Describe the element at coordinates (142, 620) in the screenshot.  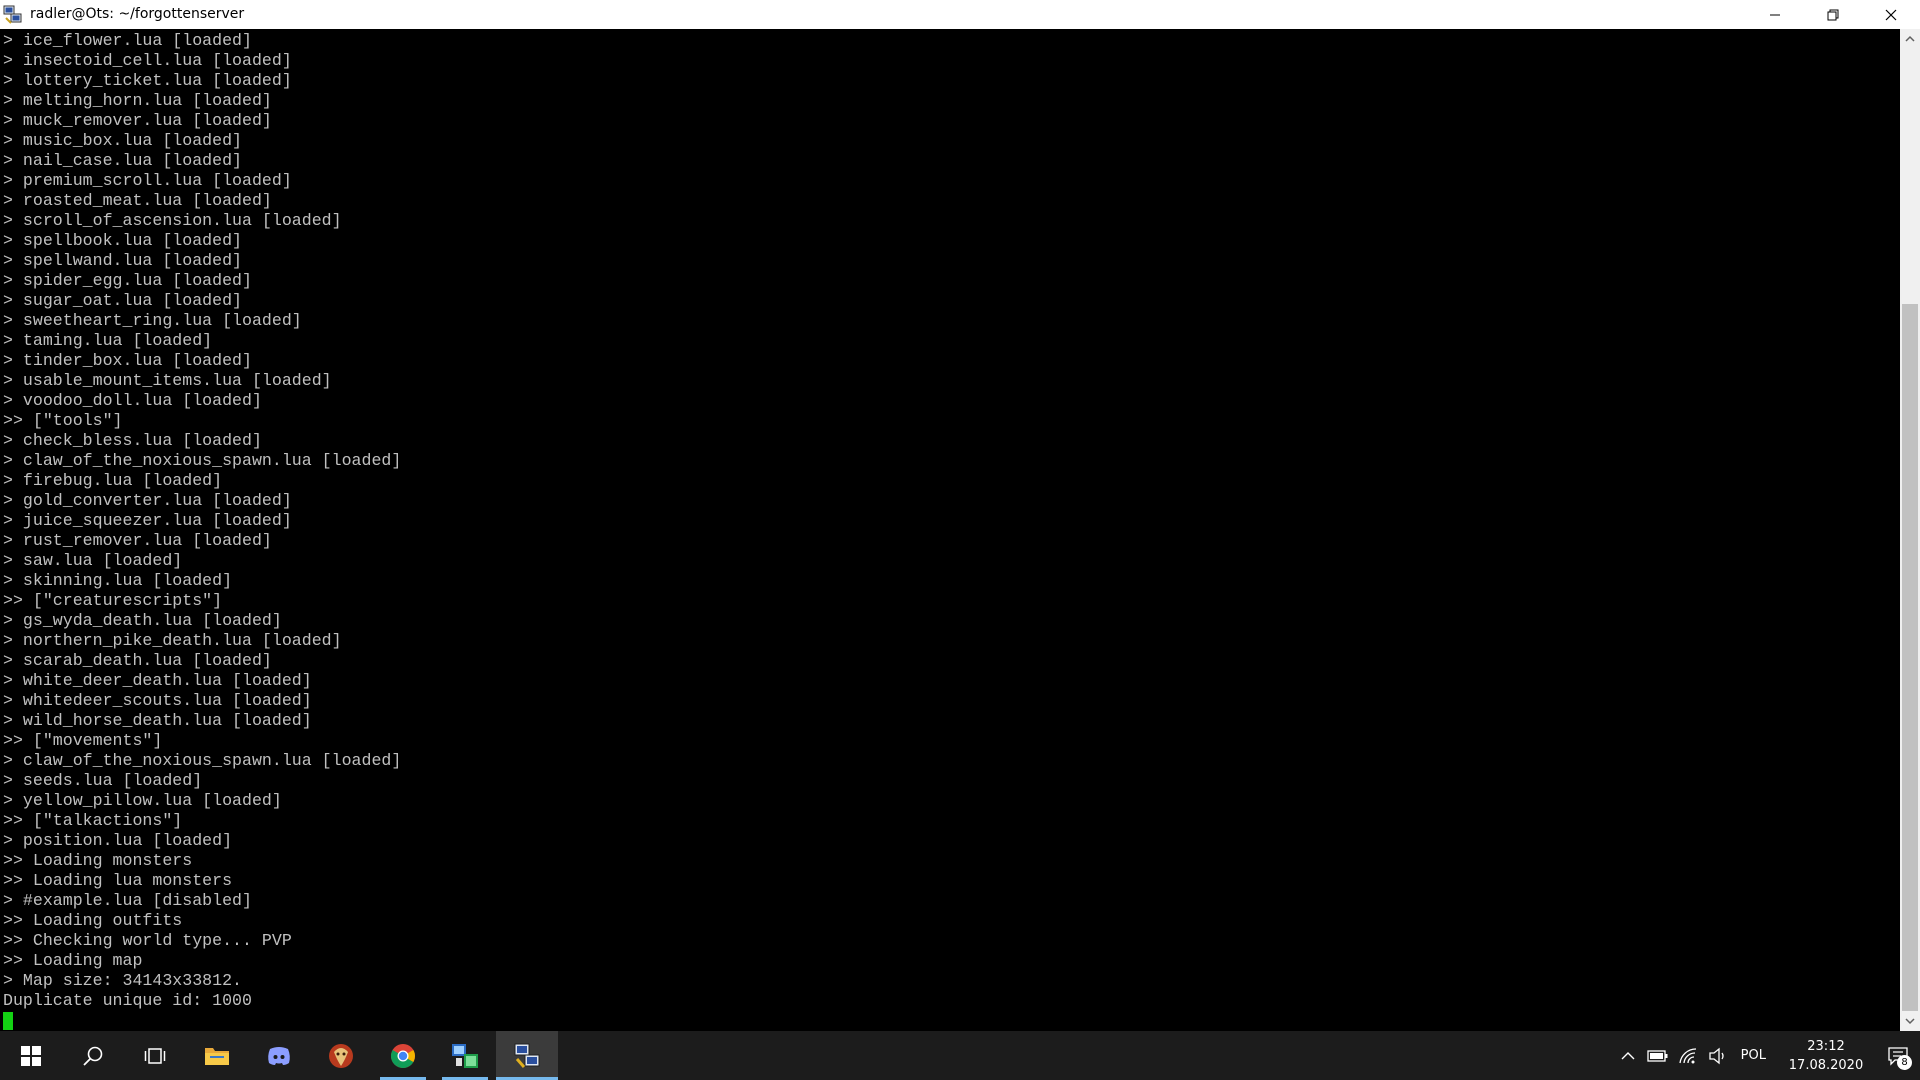
I see `terminal-line: > gs_wyda_death.lua [loaded]` at that location.